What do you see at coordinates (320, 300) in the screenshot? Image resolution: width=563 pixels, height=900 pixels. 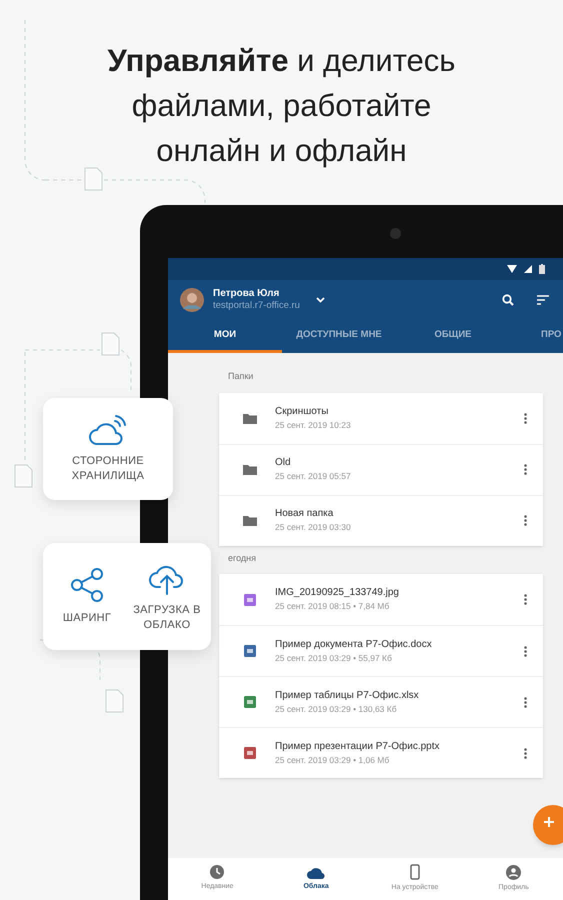 I see `dropdown-icon` at bounding box center [320, 300].